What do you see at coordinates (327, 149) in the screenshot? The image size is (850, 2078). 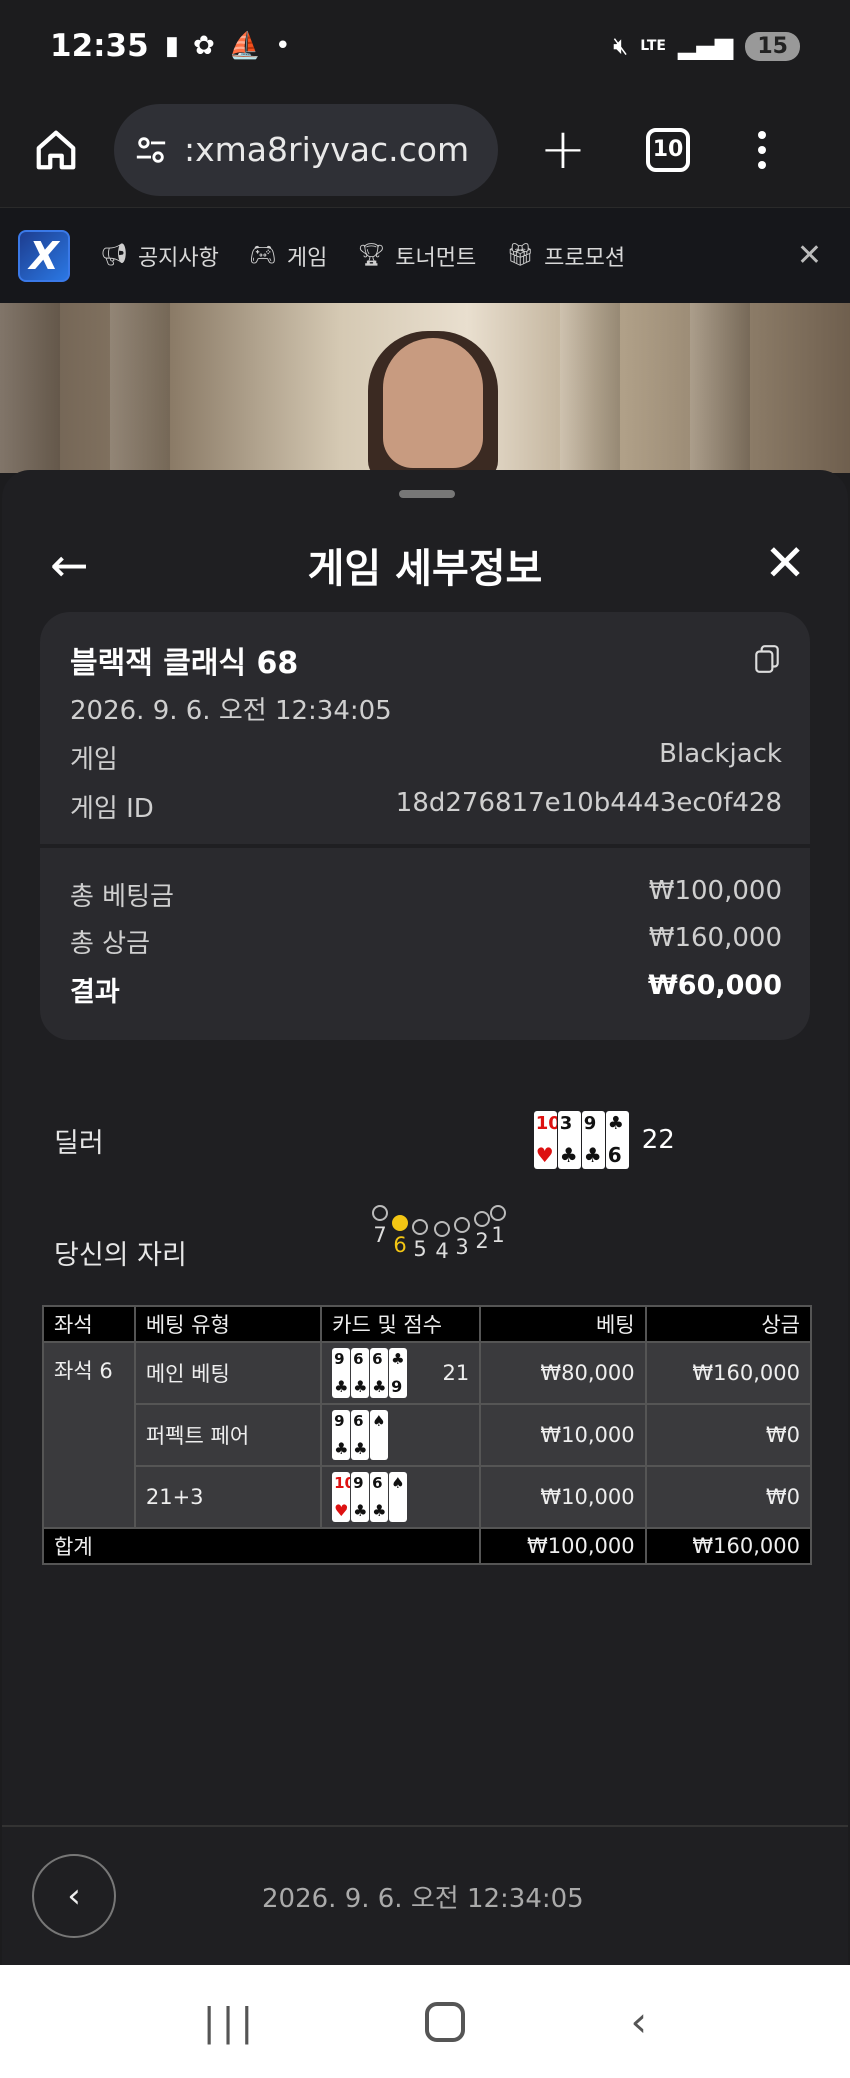 I see `url-text: :xma8riyvac.com` at bounding box center [327, 149].